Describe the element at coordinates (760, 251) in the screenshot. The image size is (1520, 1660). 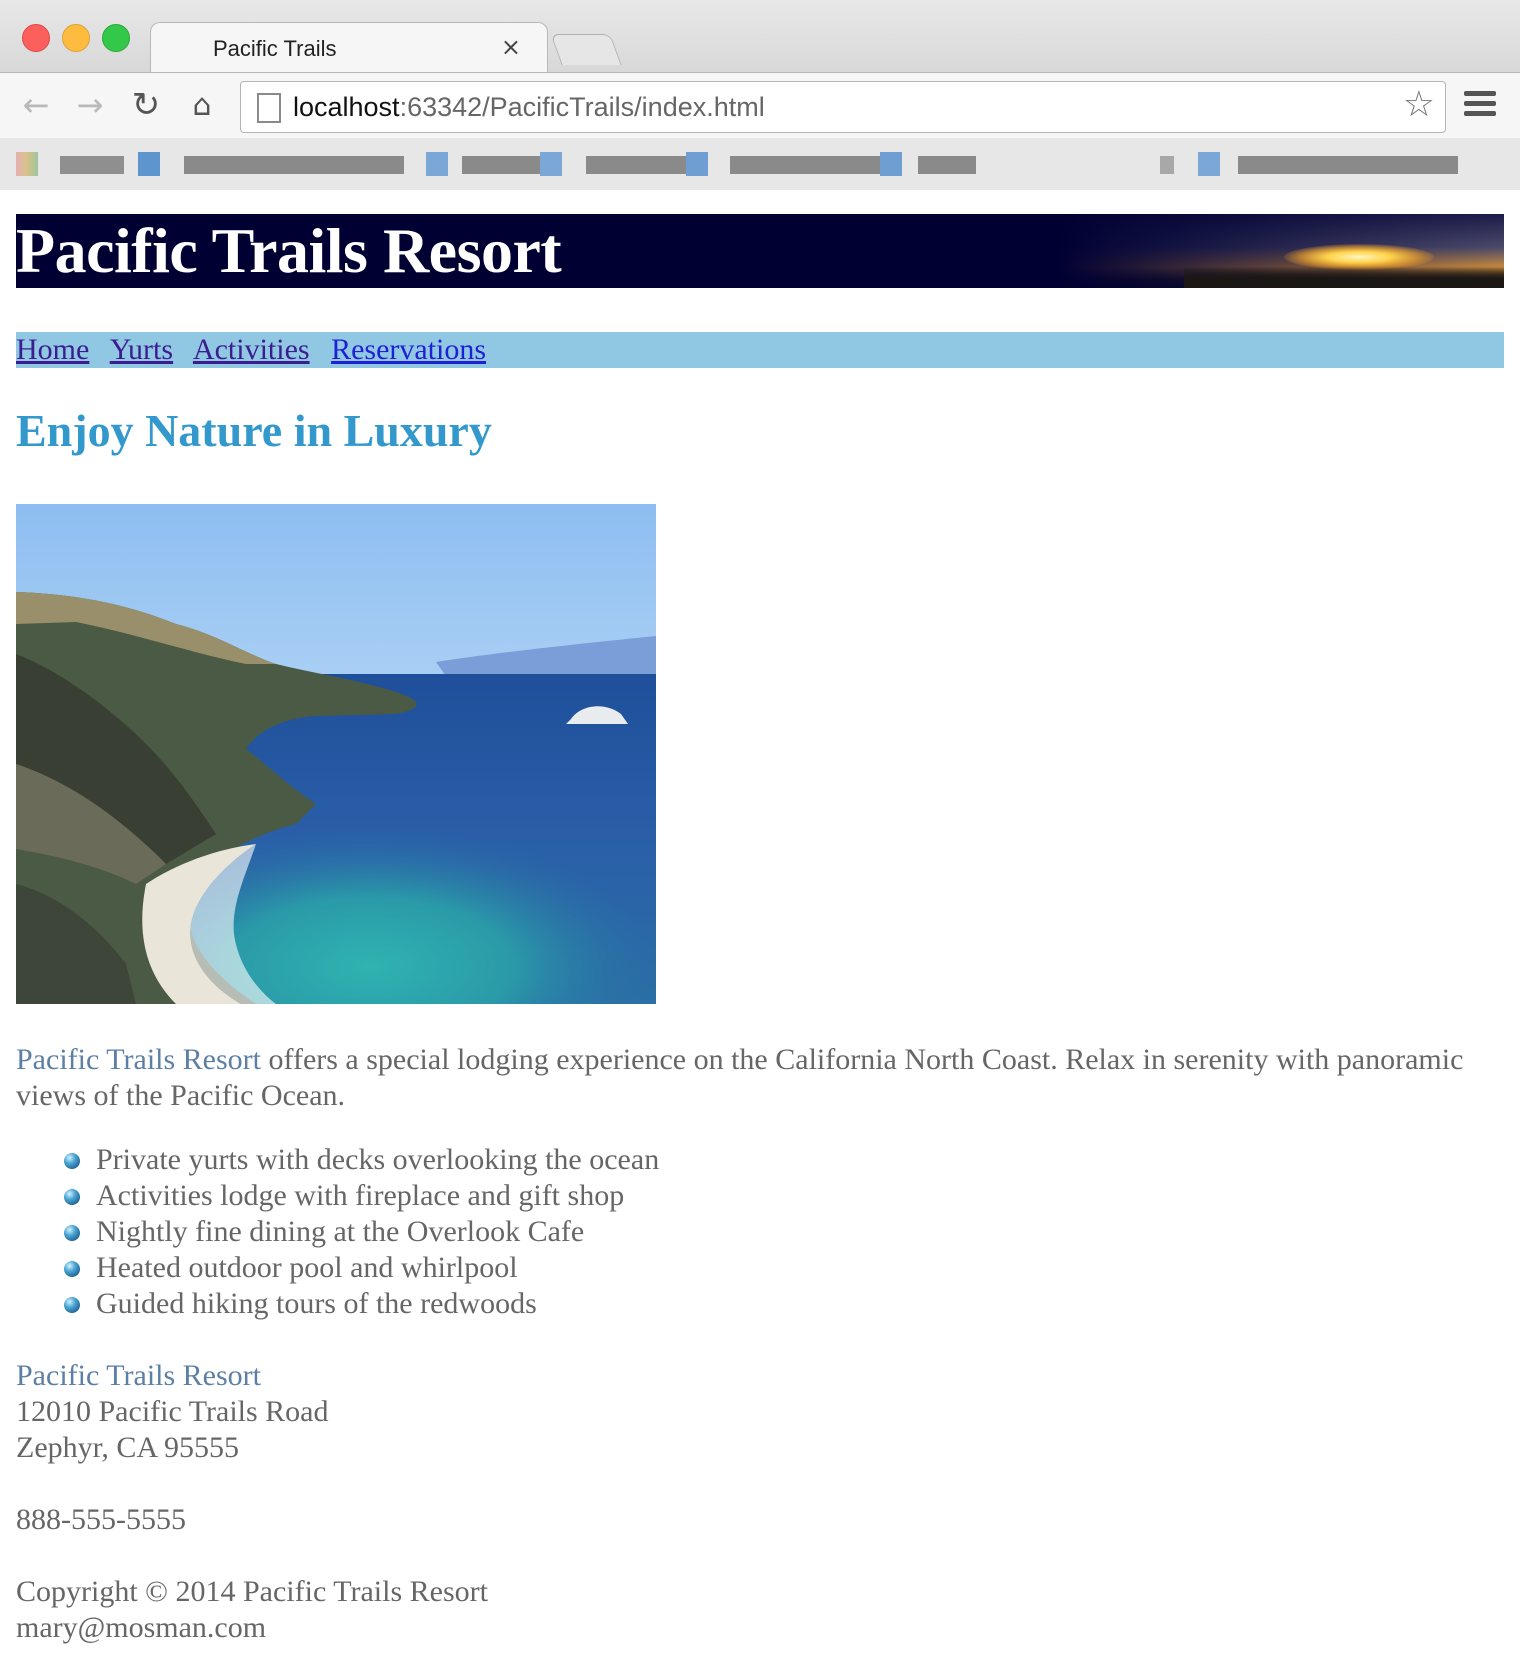
I see `header-banner: Pacific Trails Resort` at that location.